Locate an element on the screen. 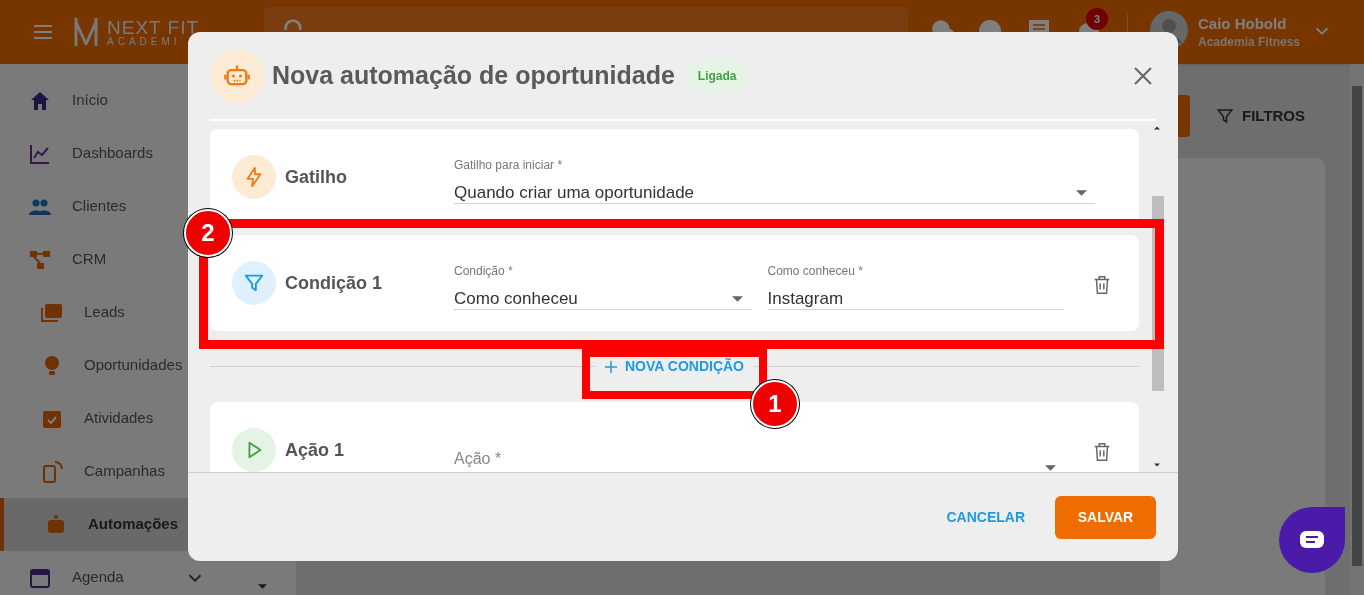  scroll-down-icon is located at coordinates (1157, 465).